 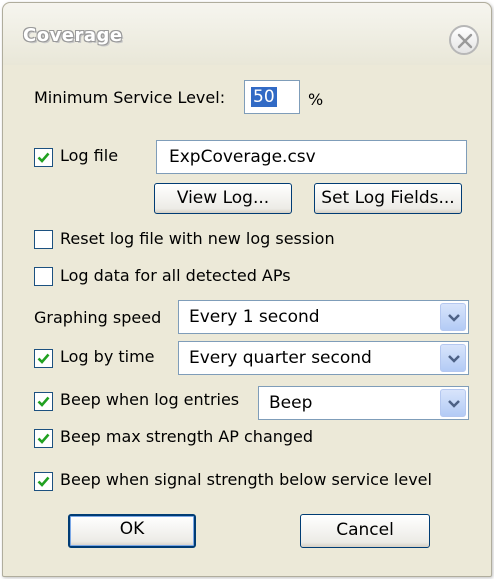 What do you see at coordinates (187, 436) in the screenshot?
I see `beep-max-strength-label: Beep max strength AP changed` at bounding box center [187, 436].